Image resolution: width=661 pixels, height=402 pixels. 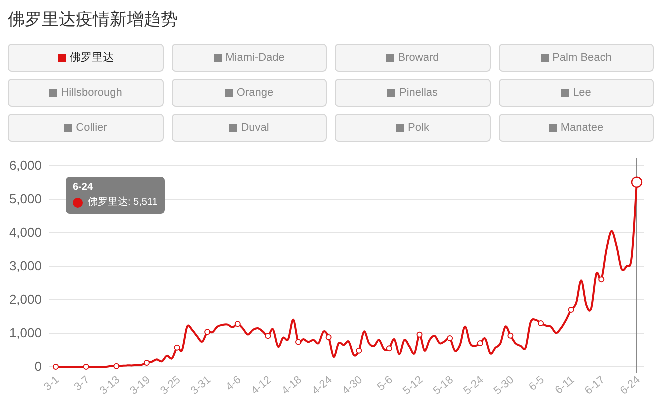 I want to click on legend-toggle: Lee, so click(x=576, y=93).